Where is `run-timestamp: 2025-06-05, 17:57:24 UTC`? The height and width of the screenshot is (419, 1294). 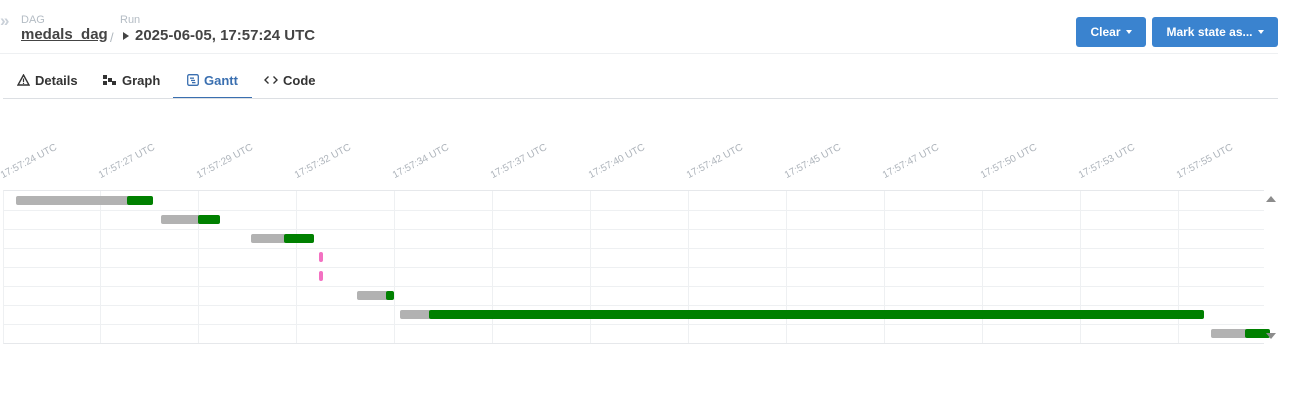 run-timestamp: 2025-06-05, 17:57:24 UTC is located at coordinates (225, 35).